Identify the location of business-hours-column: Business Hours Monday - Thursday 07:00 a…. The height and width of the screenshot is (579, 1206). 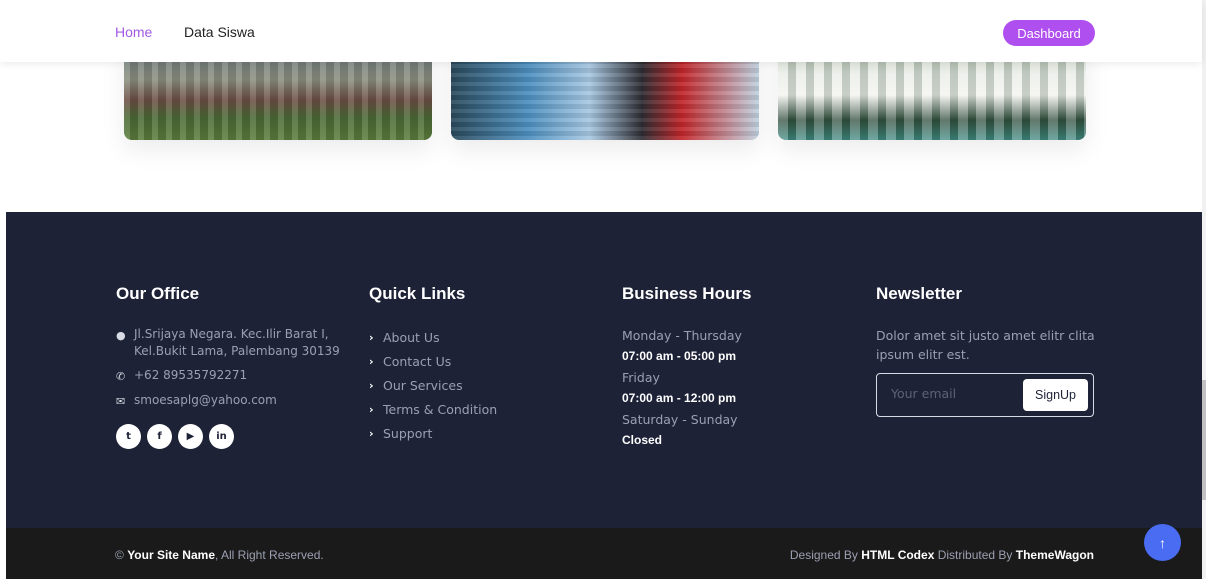
(722, 368).